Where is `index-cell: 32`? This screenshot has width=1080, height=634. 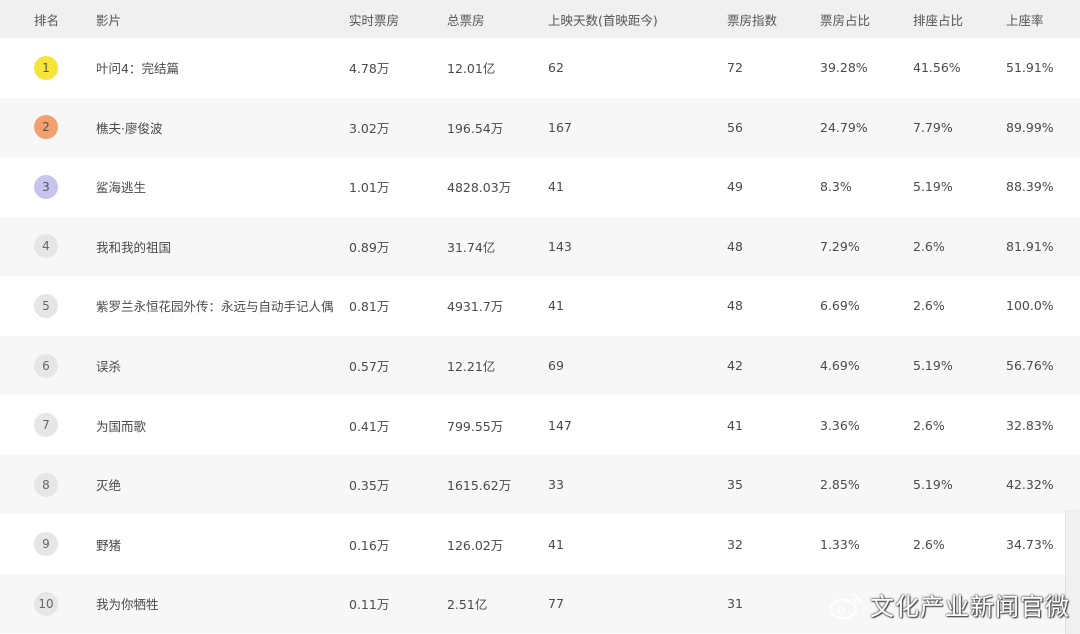 index-cell: 32 is located at coordinates (735, 544).